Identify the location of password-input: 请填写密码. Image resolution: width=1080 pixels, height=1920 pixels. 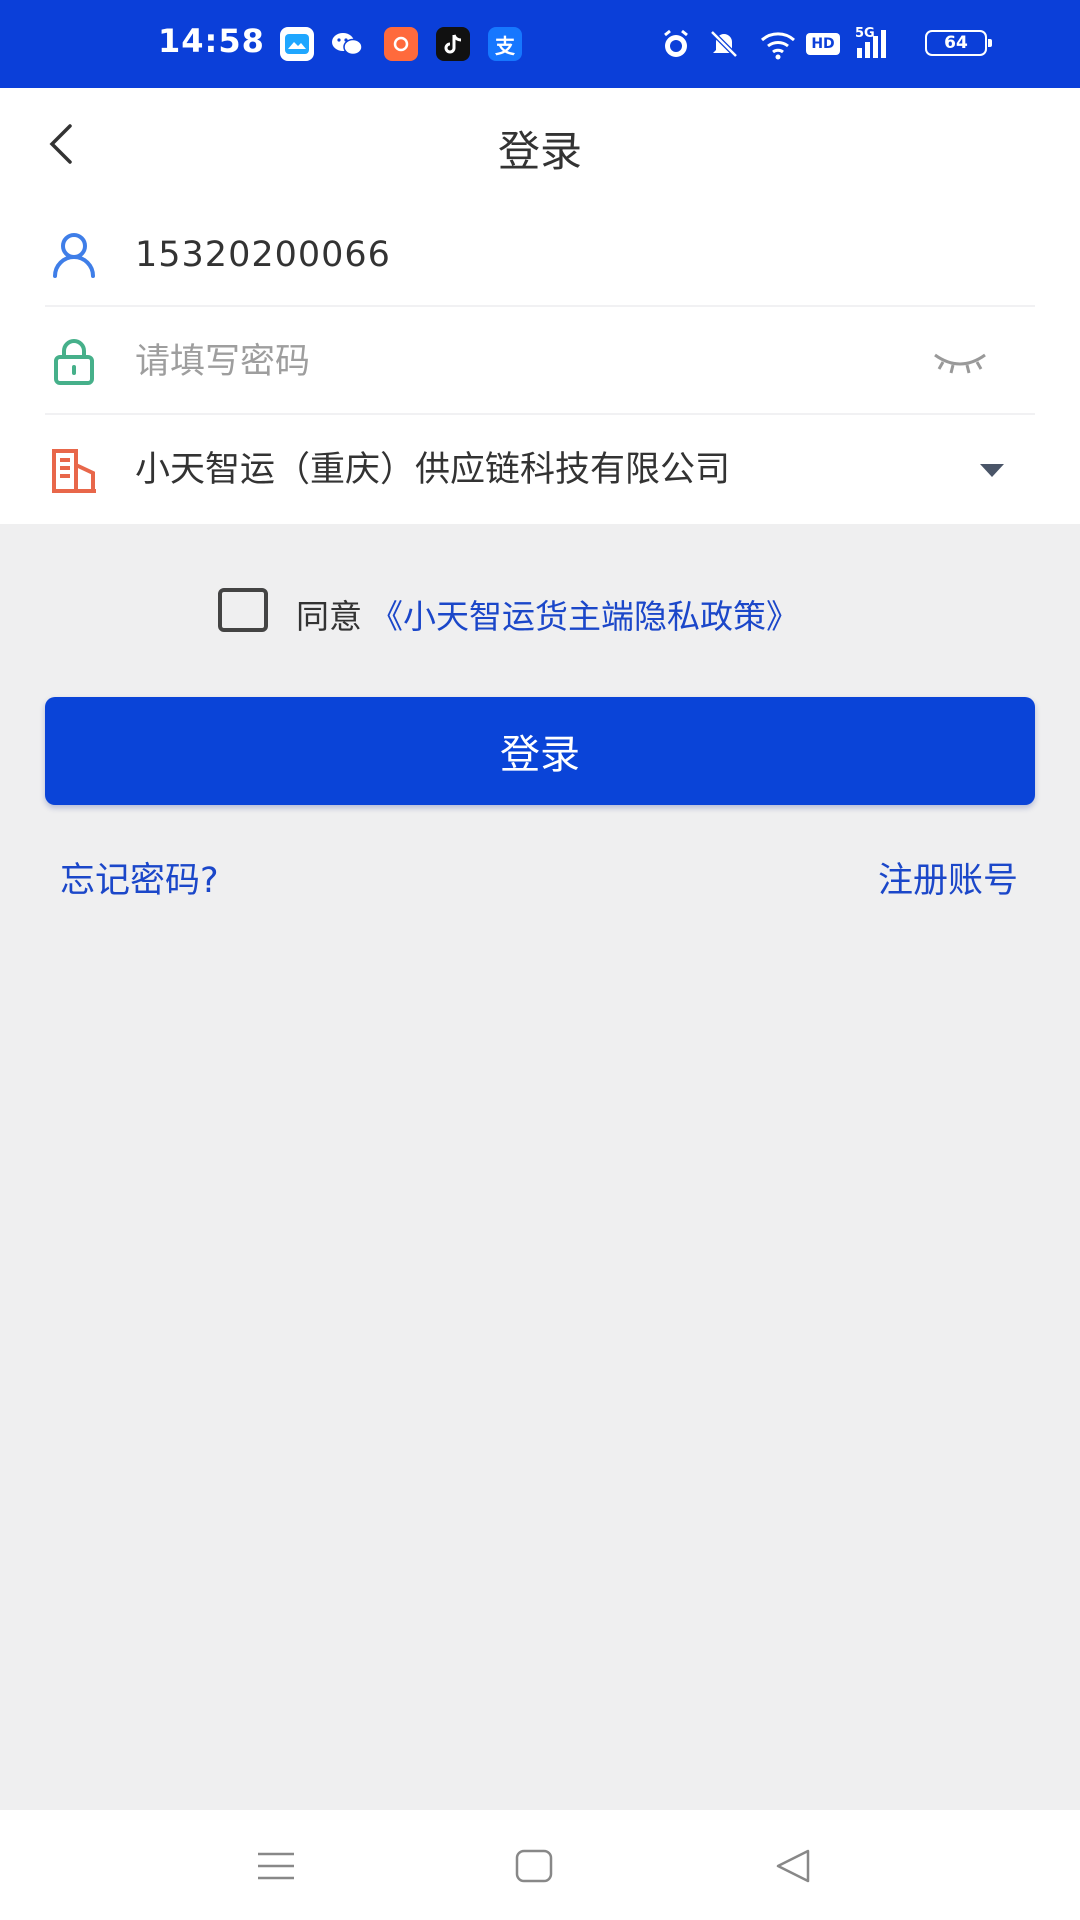
(222, 362).